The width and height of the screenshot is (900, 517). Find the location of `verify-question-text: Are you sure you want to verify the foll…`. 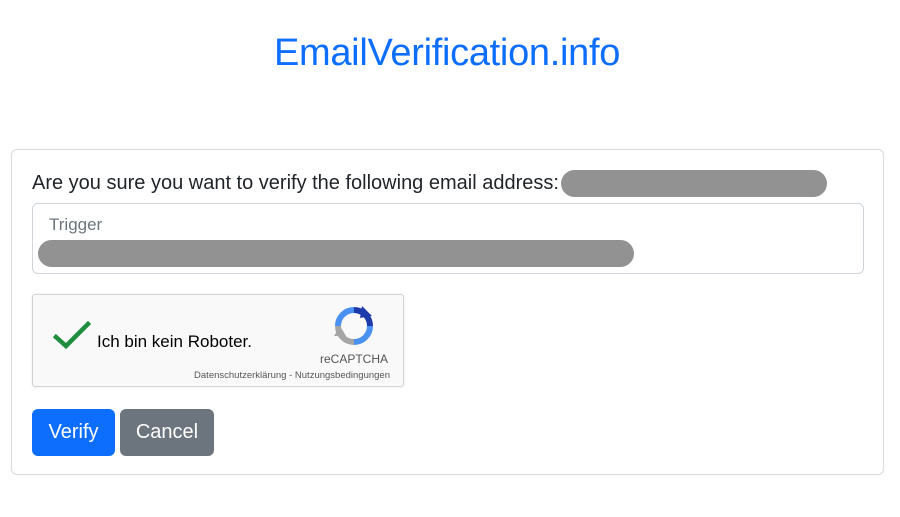

verify-question-text: Are you sure you want to verify the foll… is located at coordinates (295, 182).